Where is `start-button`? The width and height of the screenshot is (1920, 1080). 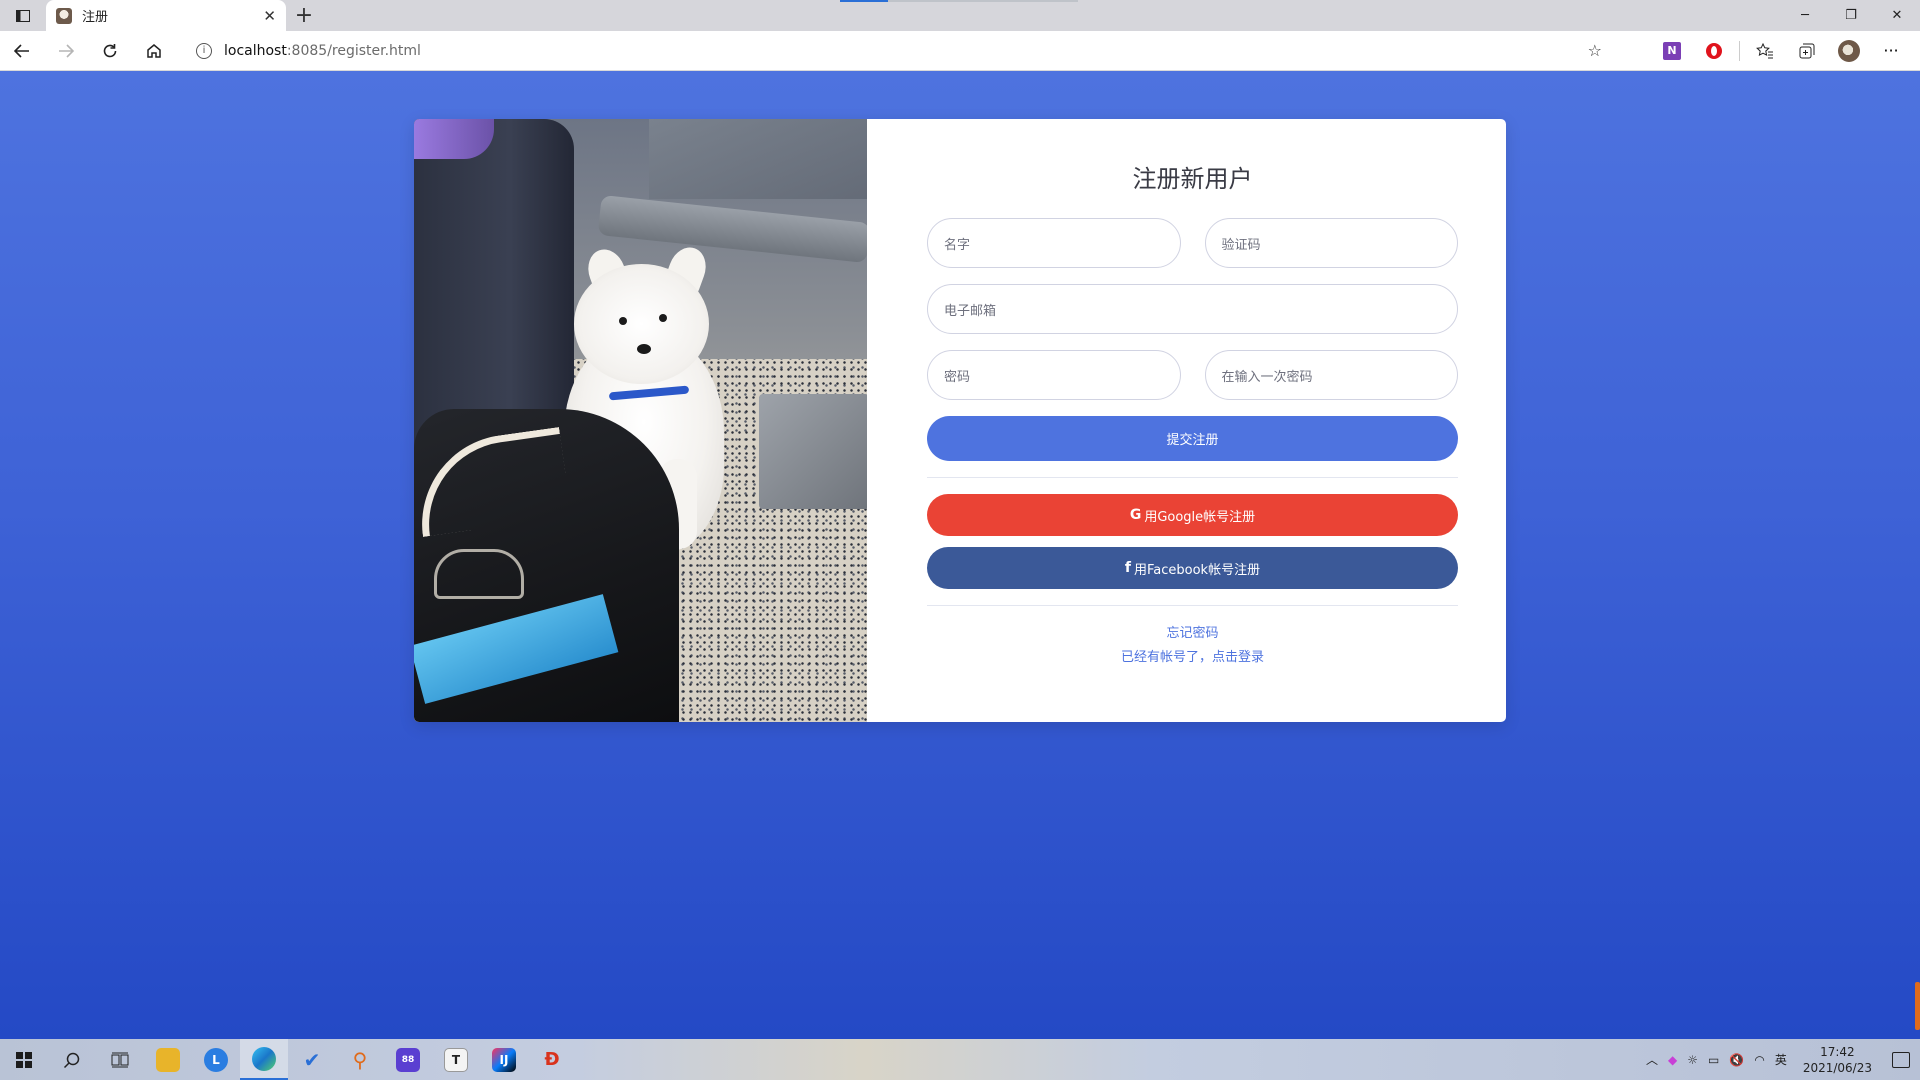 start-button is located at coordinates (24, 1059).